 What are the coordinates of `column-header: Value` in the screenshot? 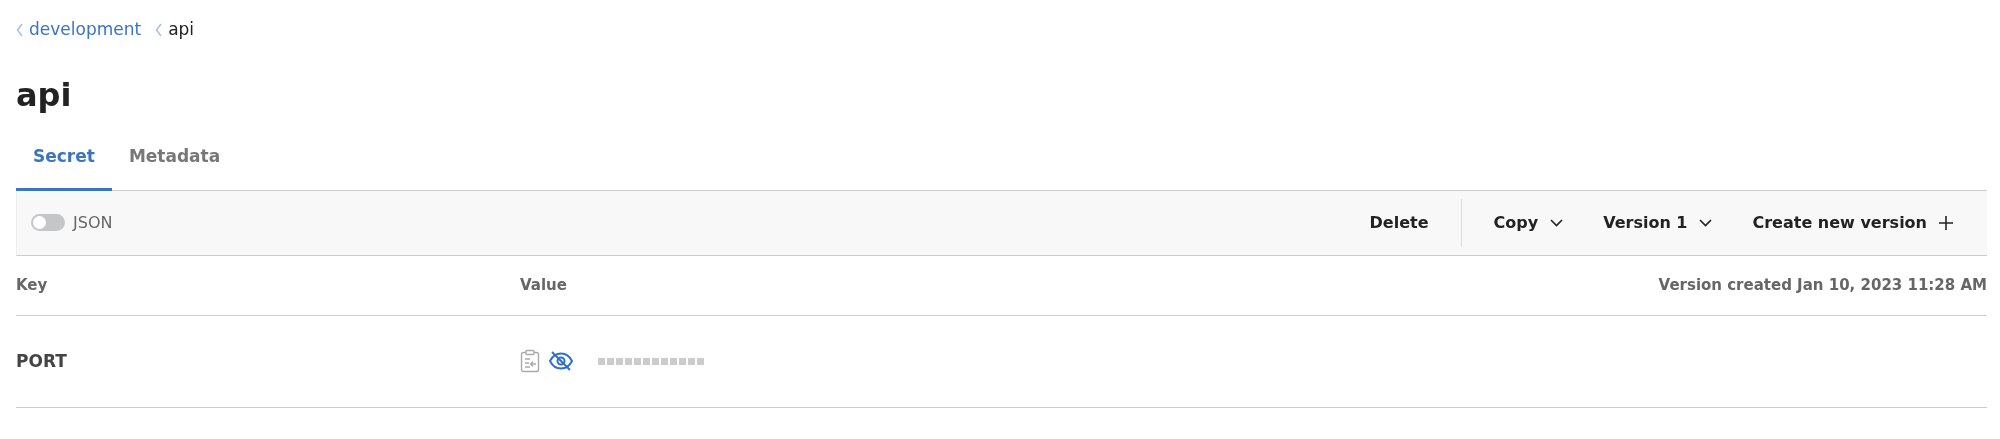 It's located at (543, 286).